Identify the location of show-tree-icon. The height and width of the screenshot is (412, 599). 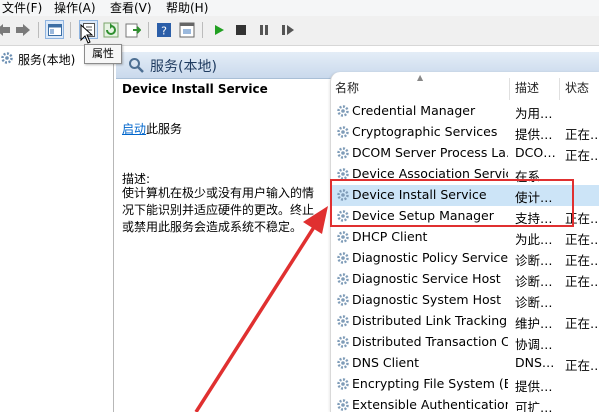
(54, 29).